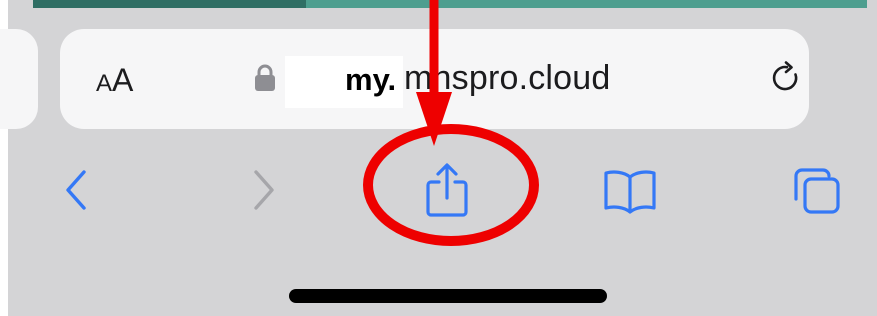 The image size is (877, 316). I want to click on chevron-right-icon, so click(264, 190).